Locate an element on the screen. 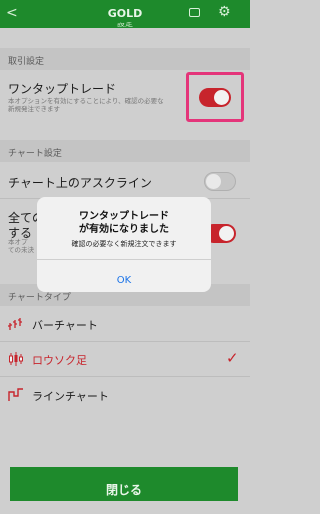  one-tap-trade-desc-line2: 新規発注できます is located at coordinates (34, 109).